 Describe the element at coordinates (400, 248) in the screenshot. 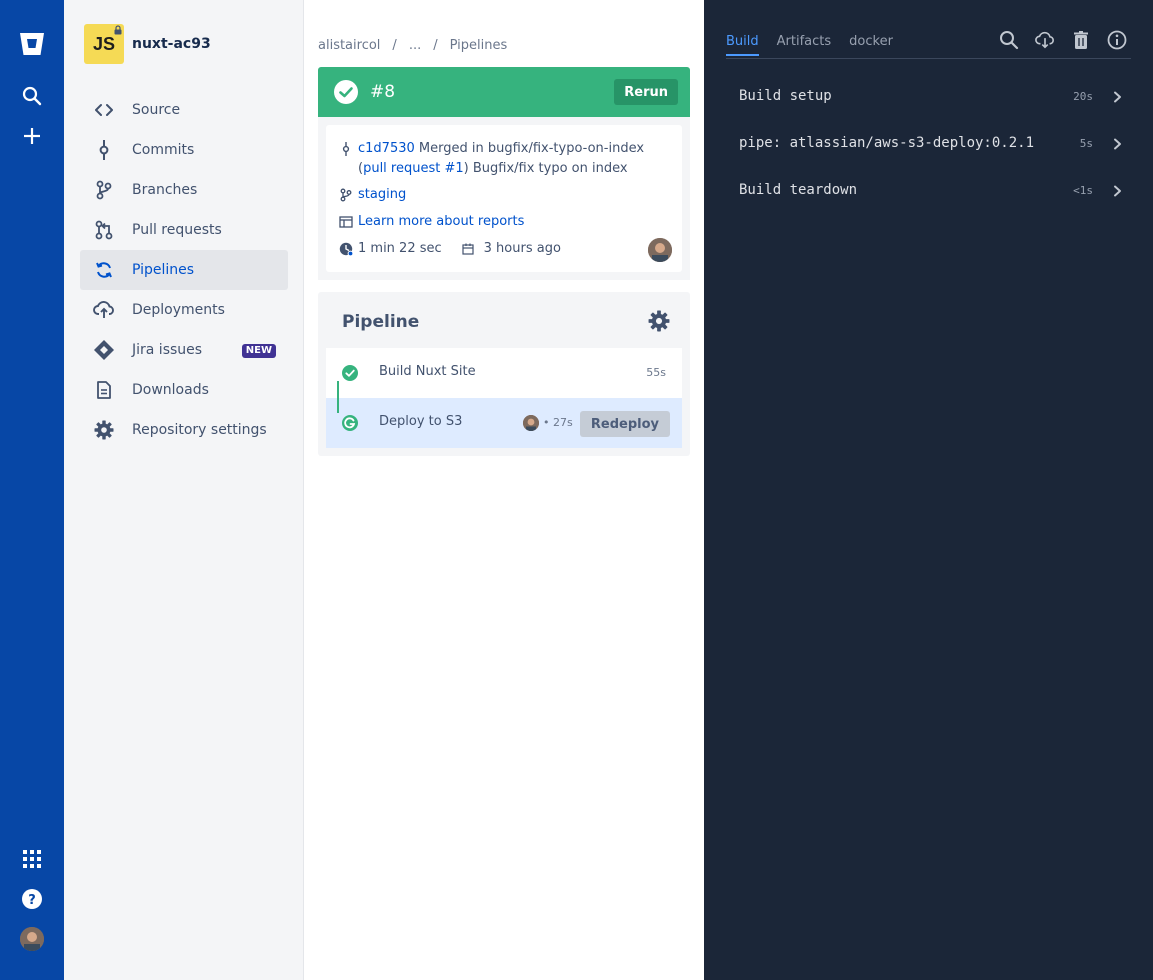

I see `run-duration: 1 min 22 sec` at that location.